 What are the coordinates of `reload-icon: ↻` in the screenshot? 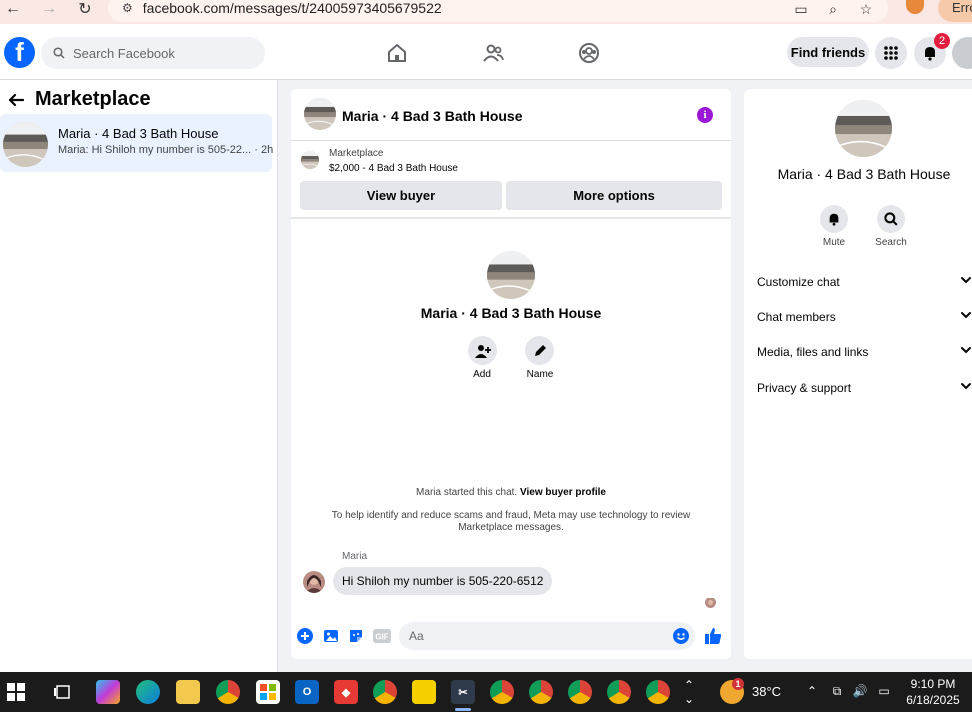 It's located at (85, 9).